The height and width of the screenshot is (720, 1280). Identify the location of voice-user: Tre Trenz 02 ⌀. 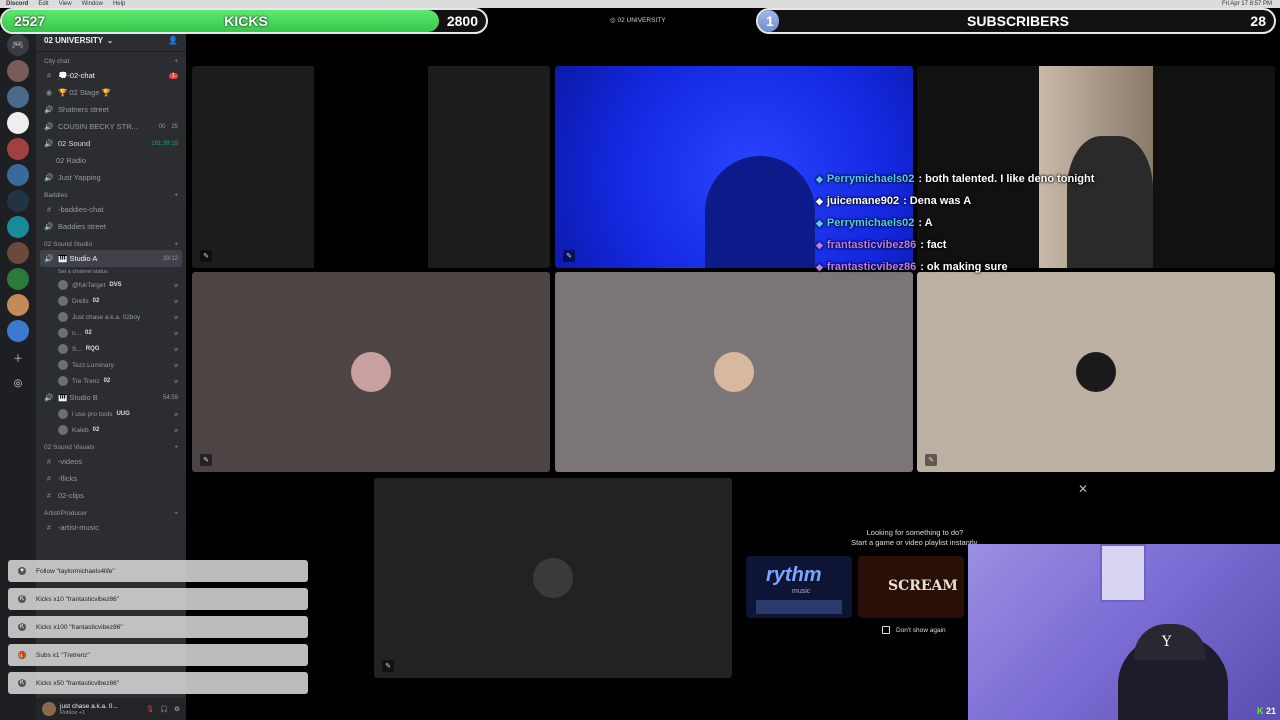
(111, 381).